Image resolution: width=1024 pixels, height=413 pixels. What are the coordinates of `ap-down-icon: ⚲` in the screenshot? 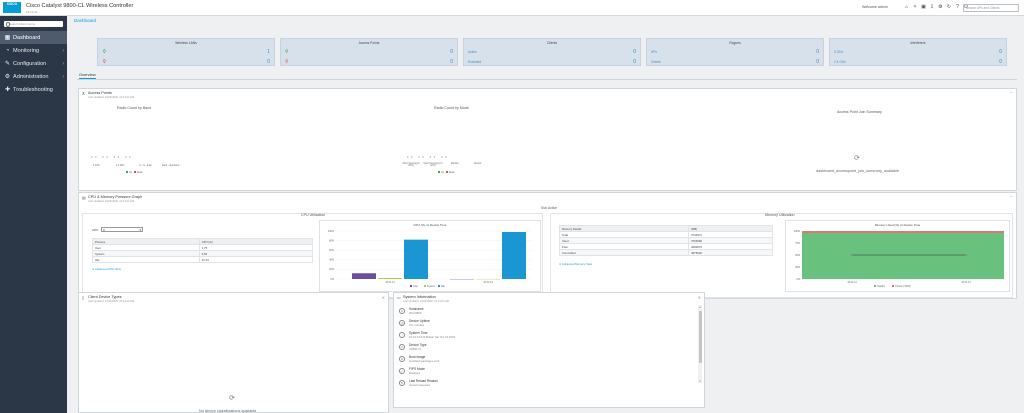 It's located at (287, 61).